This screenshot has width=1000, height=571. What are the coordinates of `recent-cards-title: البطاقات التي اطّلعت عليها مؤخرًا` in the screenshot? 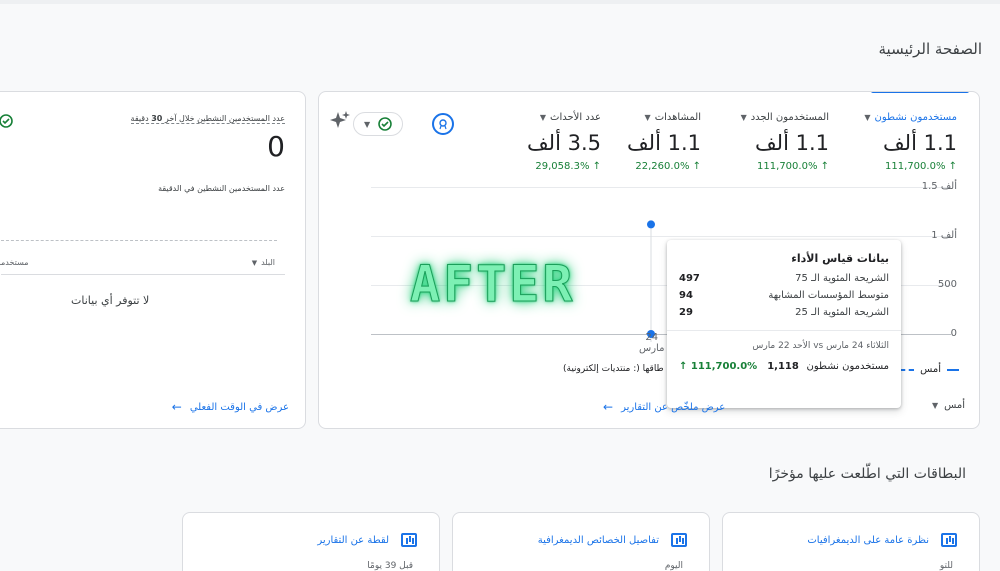 It's located at (867, 474).